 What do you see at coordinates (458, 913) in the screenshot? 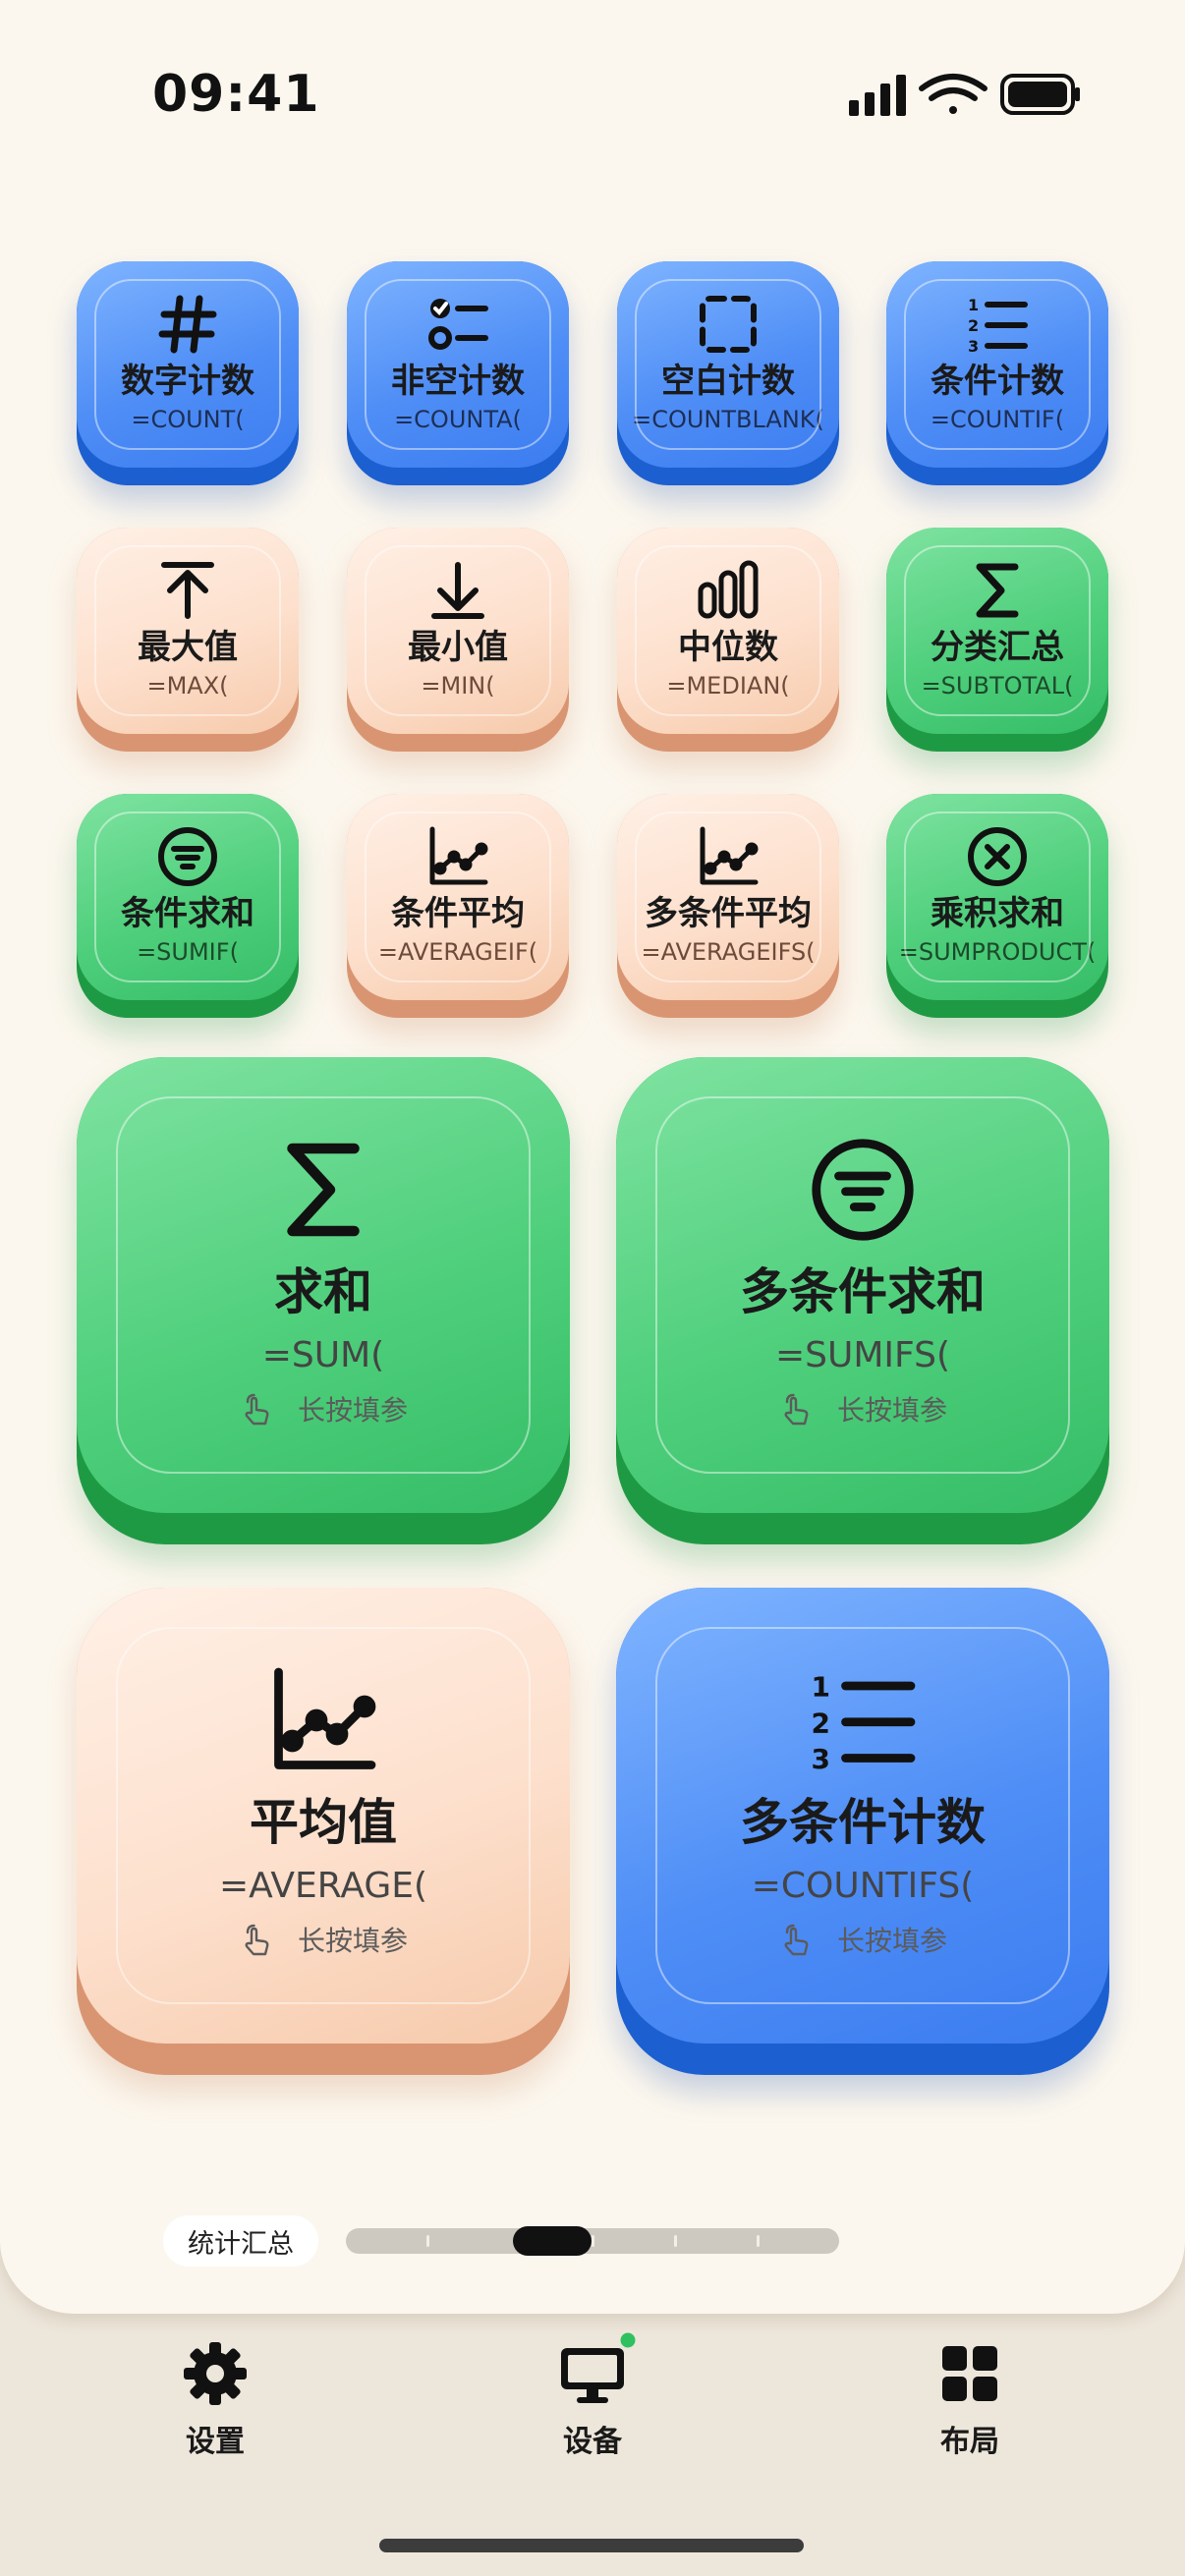
I see `key-label: 条件平均` at bounding box center [458, 913].